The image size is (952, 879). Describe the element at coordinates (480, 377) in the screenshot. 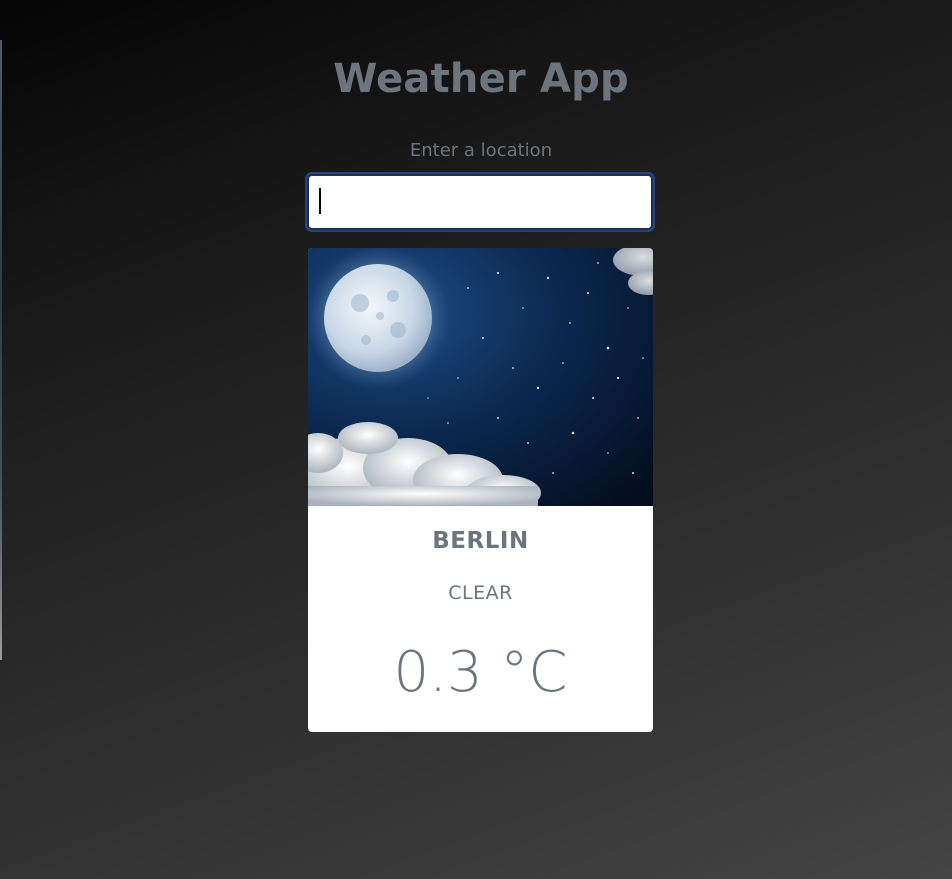

I see `night-sky-moon-image` at that location.